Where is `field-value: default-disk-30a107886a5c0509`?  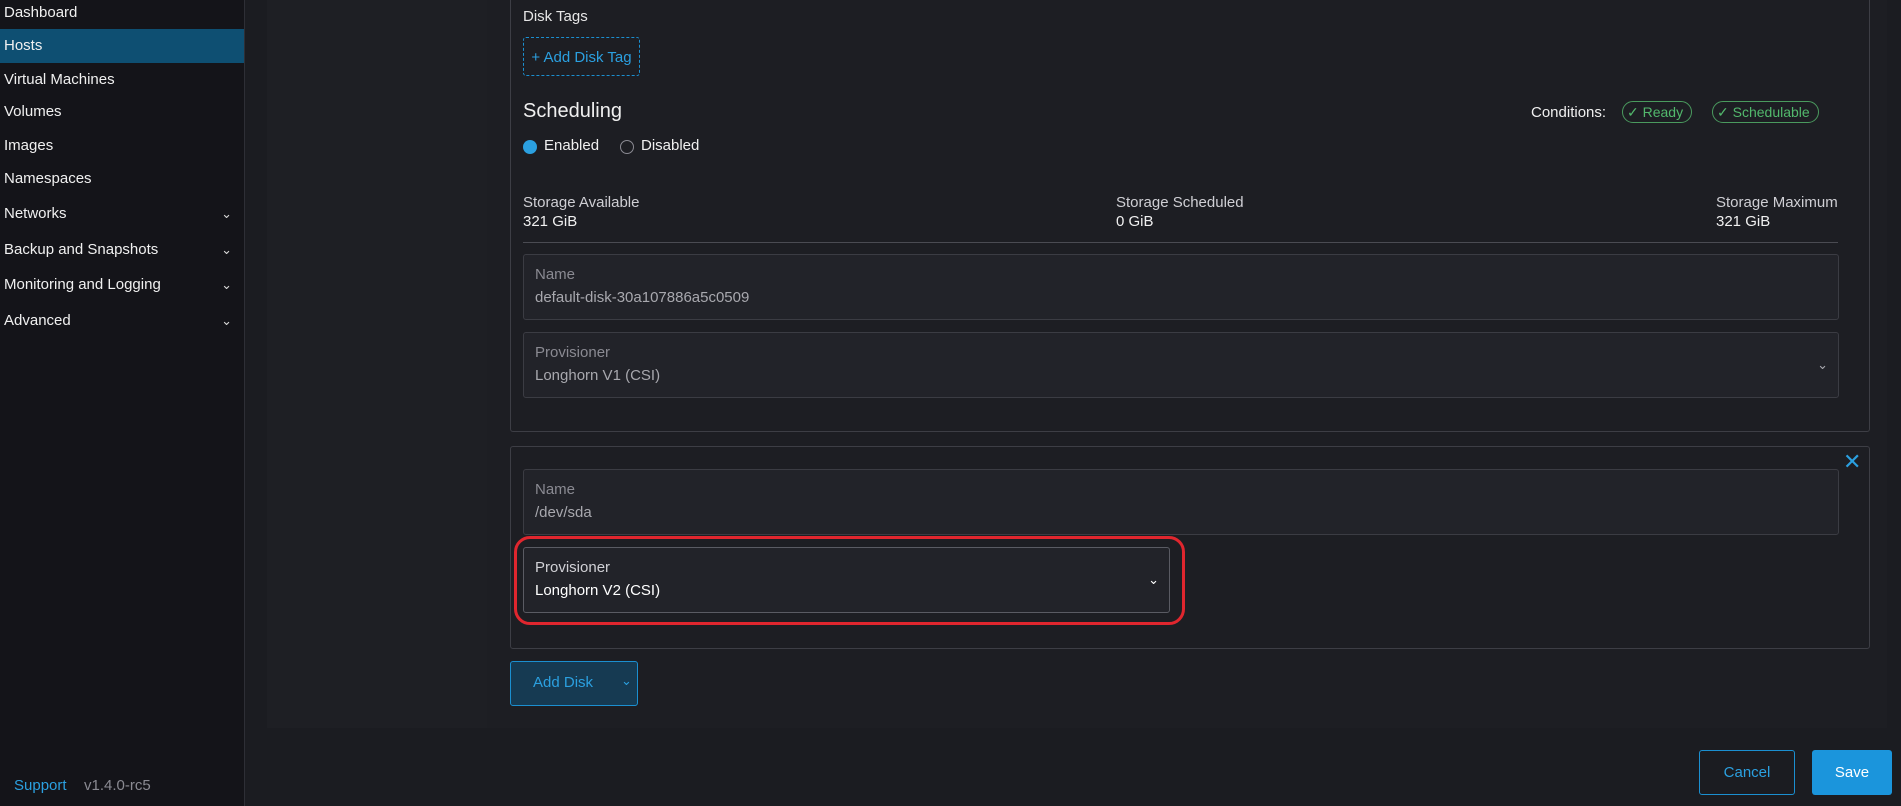
field-value: default-disk-30a107886a5c0509 is located at coordinates (642, 297).